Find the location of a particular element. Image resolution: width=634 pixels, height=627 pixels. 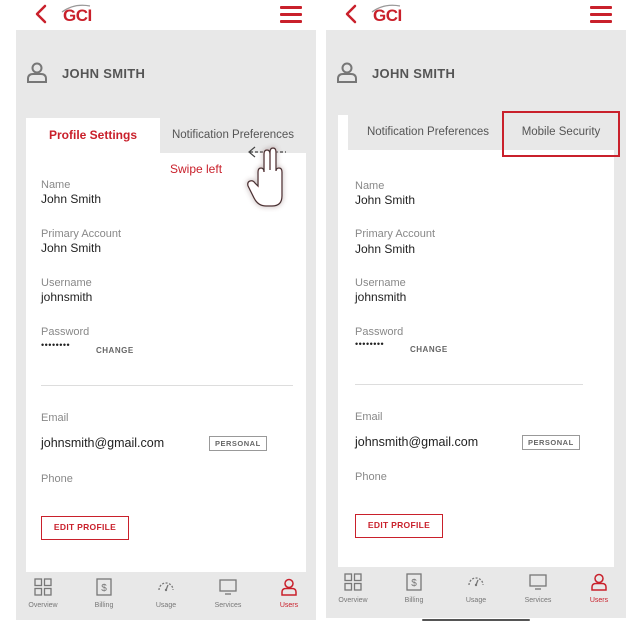

swipe-hand-icon is located at coordinates (266, 176).